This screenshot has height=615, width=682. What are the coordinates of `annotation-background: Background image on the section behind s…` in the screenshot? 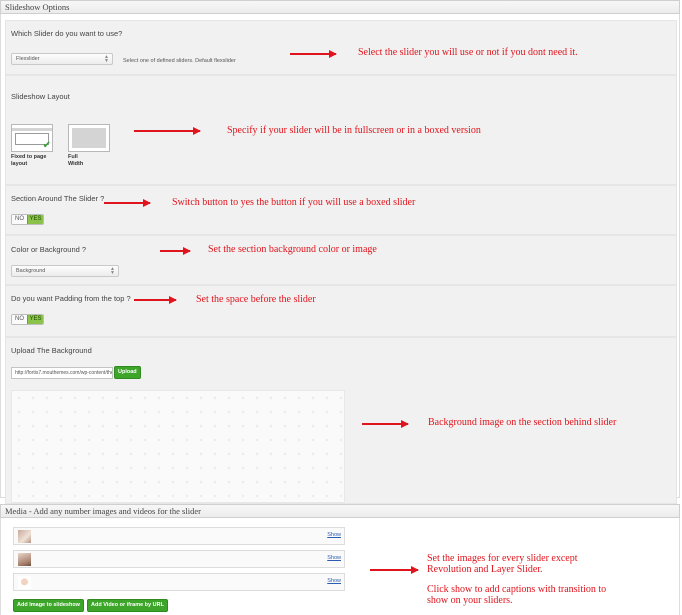 It's located at (522, 422).